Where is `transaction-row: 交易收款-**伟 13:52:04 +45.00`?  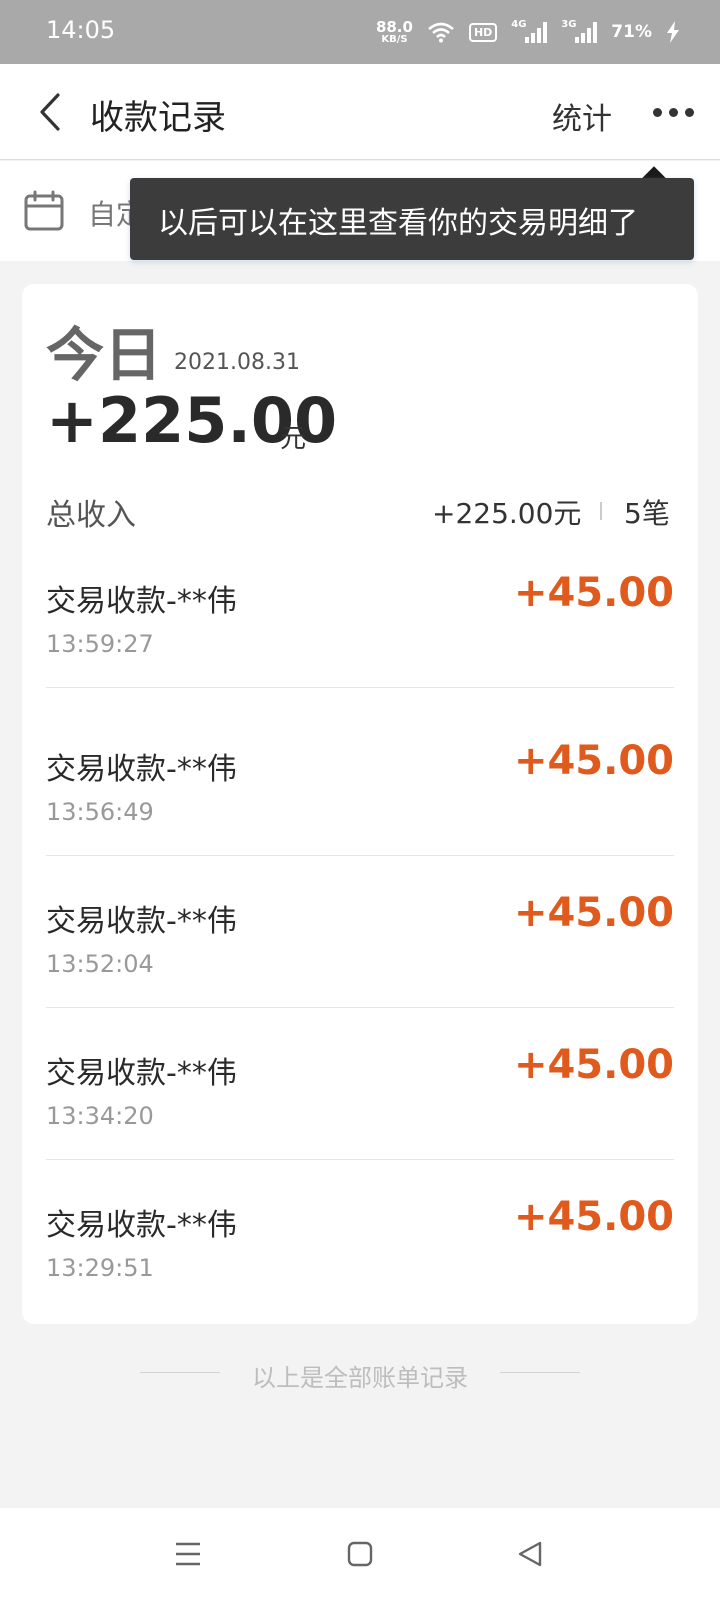
transaction-row: 交易收款-**伟 13:52:04 +45.00 is located at coordinates (360, 932).